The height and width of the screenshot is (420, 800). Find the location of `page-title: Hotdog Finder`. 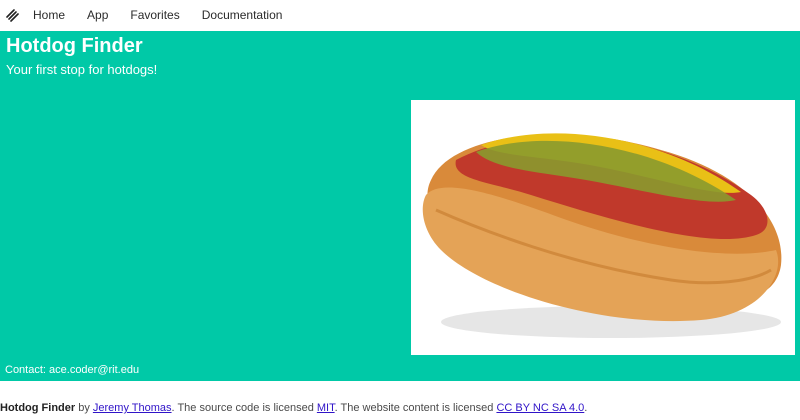

page-title: Hotdog Finder is located at coordinates (74, 46).